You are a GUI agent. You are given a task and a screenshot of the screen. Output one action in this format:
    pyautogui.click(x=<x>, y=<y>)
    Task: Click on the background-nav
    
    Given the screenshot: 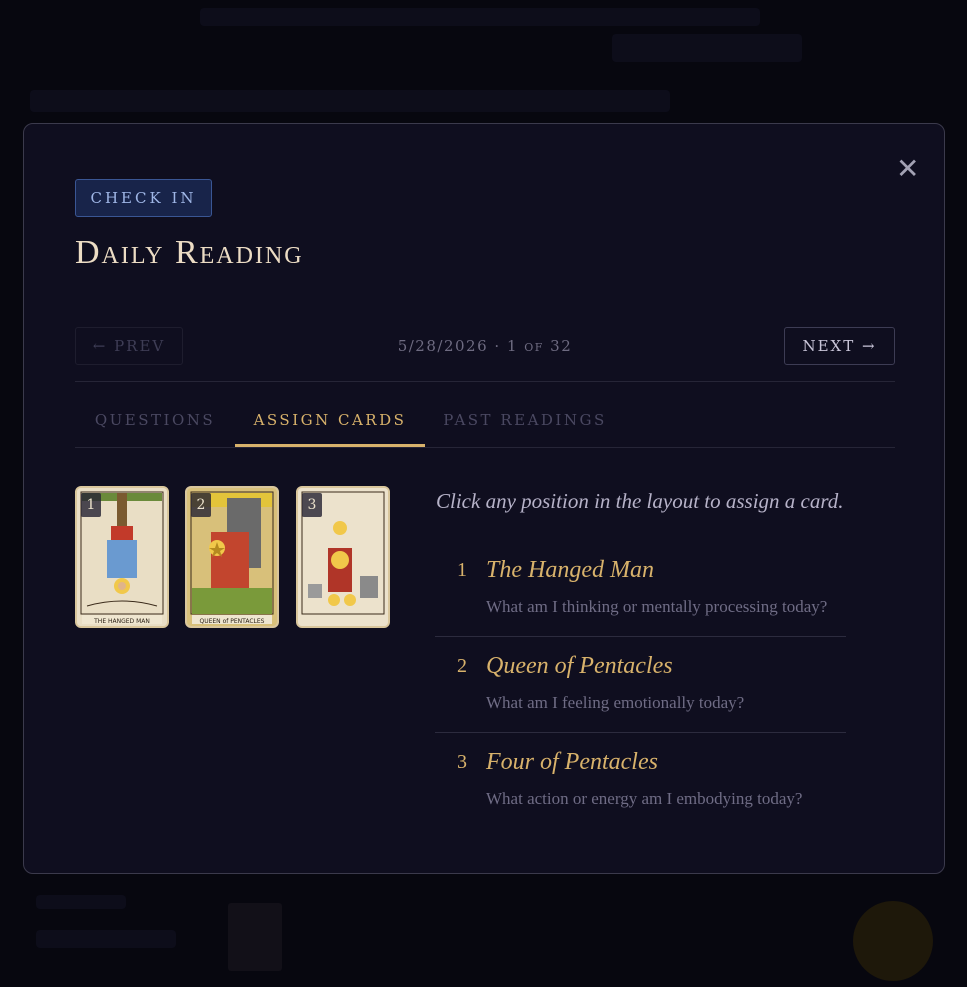 What is the action you would take?
    pyautogui.click(x=480, y=17)
    